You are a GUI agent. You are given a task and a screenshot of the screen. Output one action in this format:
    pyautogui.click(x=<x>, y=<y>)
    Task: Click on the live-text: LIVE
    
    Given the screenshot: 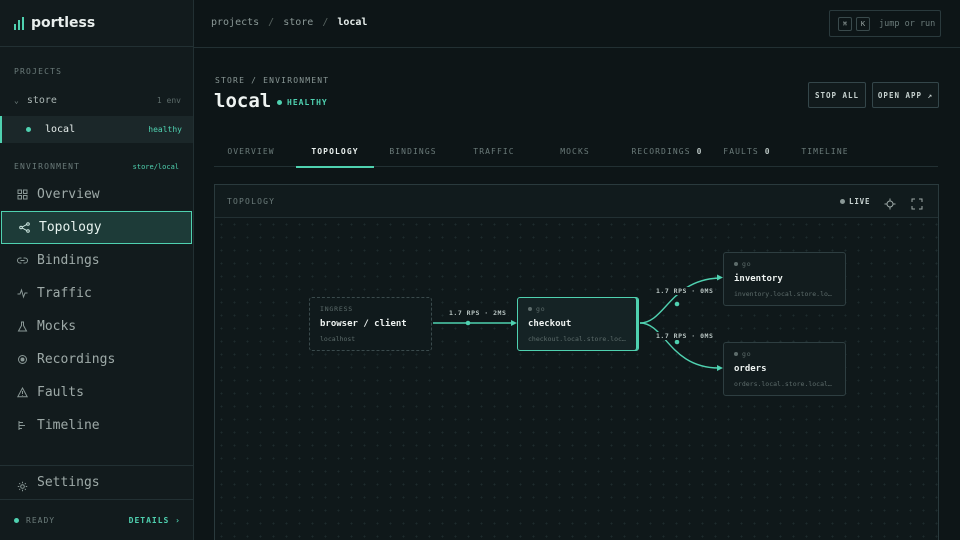 What is the action you would take?
    pyautogui.click(x=860, y=201)
    